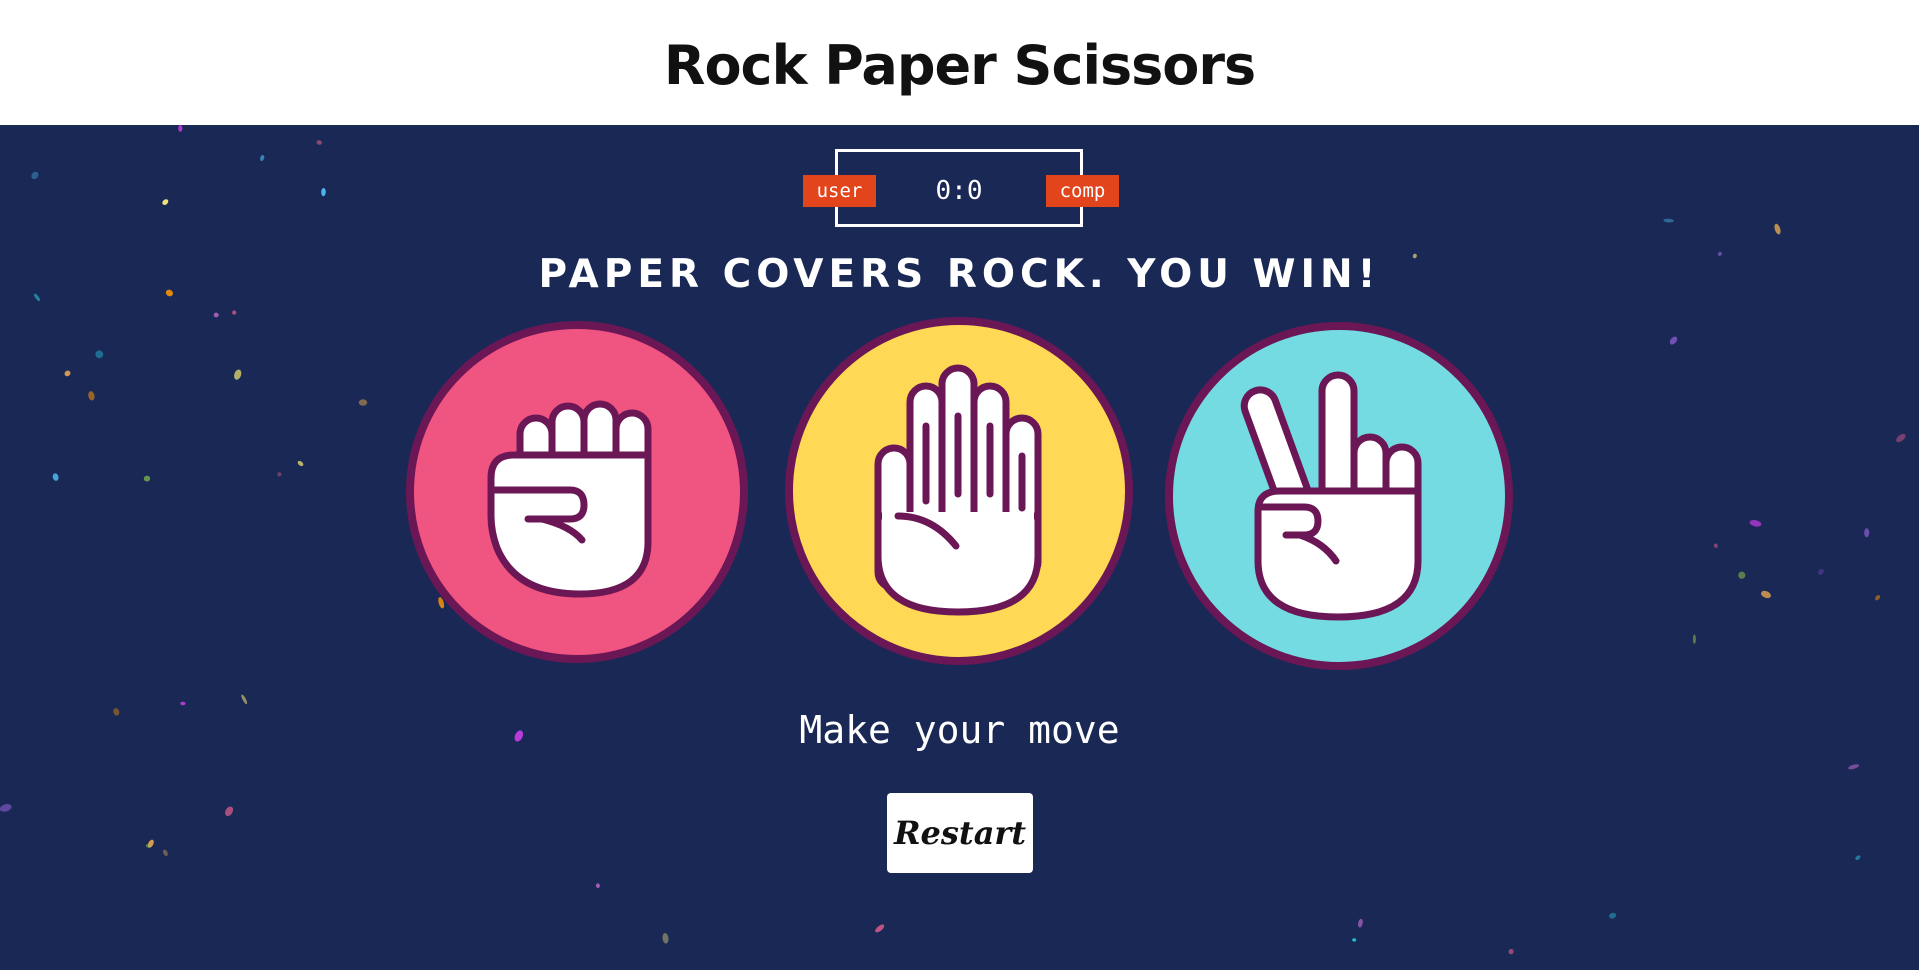 Image resolution: width=1919 pixels, height=970 pixels. Describe the element at coordinates (1082, 191) in the screenshot. I see `comp-score-badge: comp` at that location.